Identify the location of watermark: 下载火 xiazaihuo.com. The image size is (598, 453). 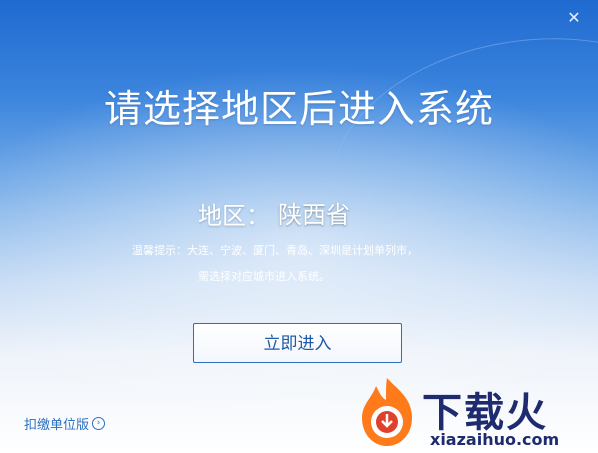
(477, 412).